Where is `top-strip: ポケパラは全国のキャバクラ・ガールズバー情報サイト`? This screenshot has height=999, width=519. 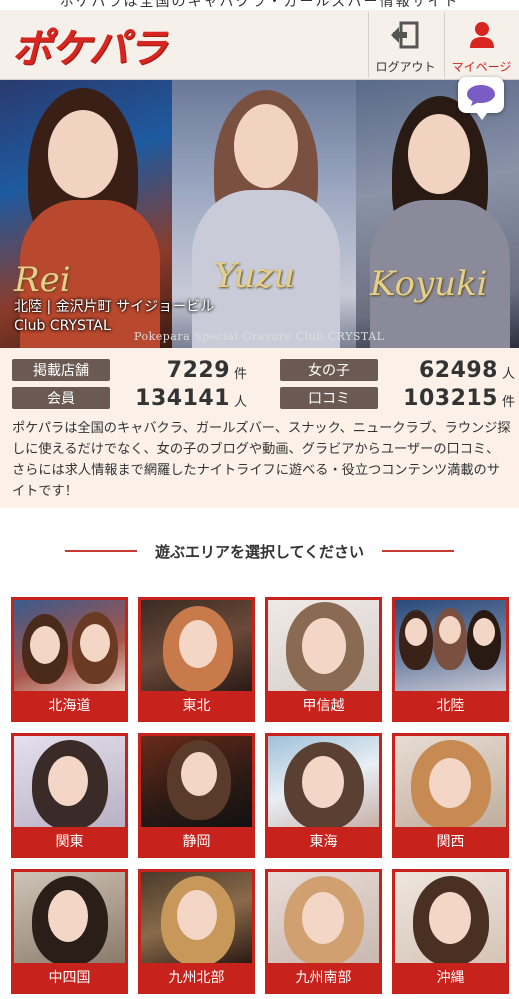
top-strip: ポケパラは全国のキャバクラ・ガールズバー情報サイト is located at coordinates (259, 5).